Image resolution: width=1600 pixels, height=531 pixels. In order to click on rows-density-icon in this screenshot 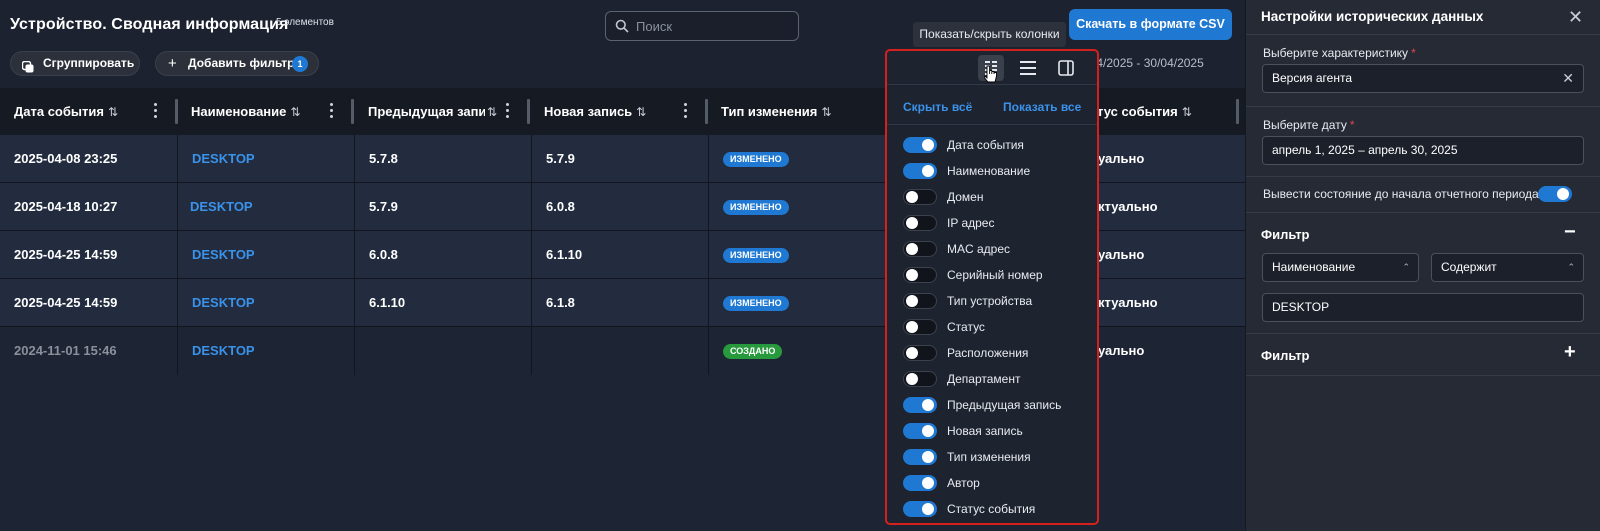, I will do `click(1028, 68)`.